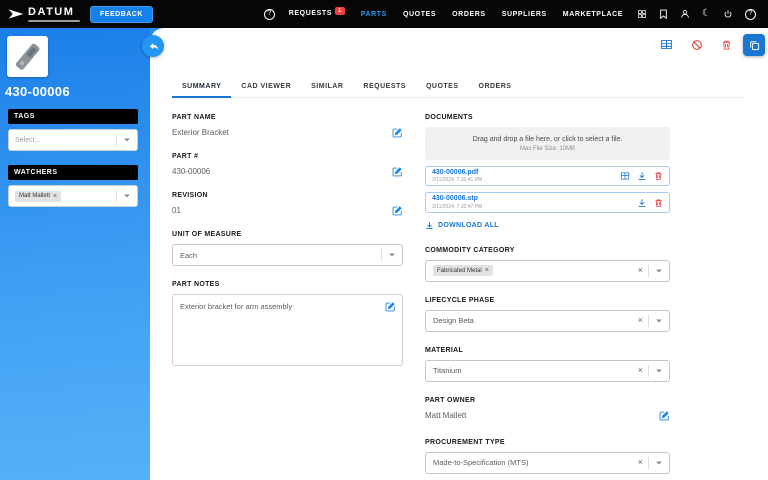 This screenshot has width=768, height=480. Describe the element at coordinates (685, 14) in the screenshot. I see `user-icon` at that location.